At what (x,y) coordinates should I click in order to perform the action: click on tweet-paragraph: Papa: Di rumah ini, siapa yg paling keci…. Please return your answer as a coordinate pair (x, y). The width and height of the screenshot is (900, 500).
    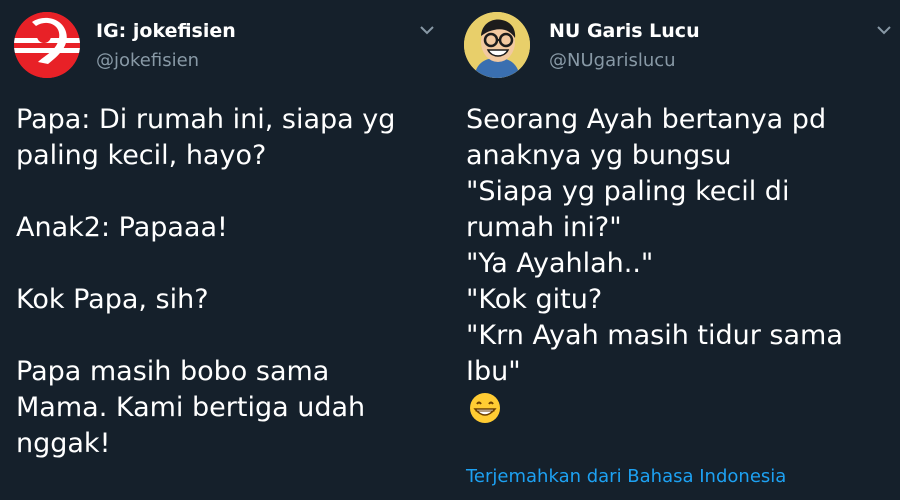
    Looking at the image, I should click on (226, 138).